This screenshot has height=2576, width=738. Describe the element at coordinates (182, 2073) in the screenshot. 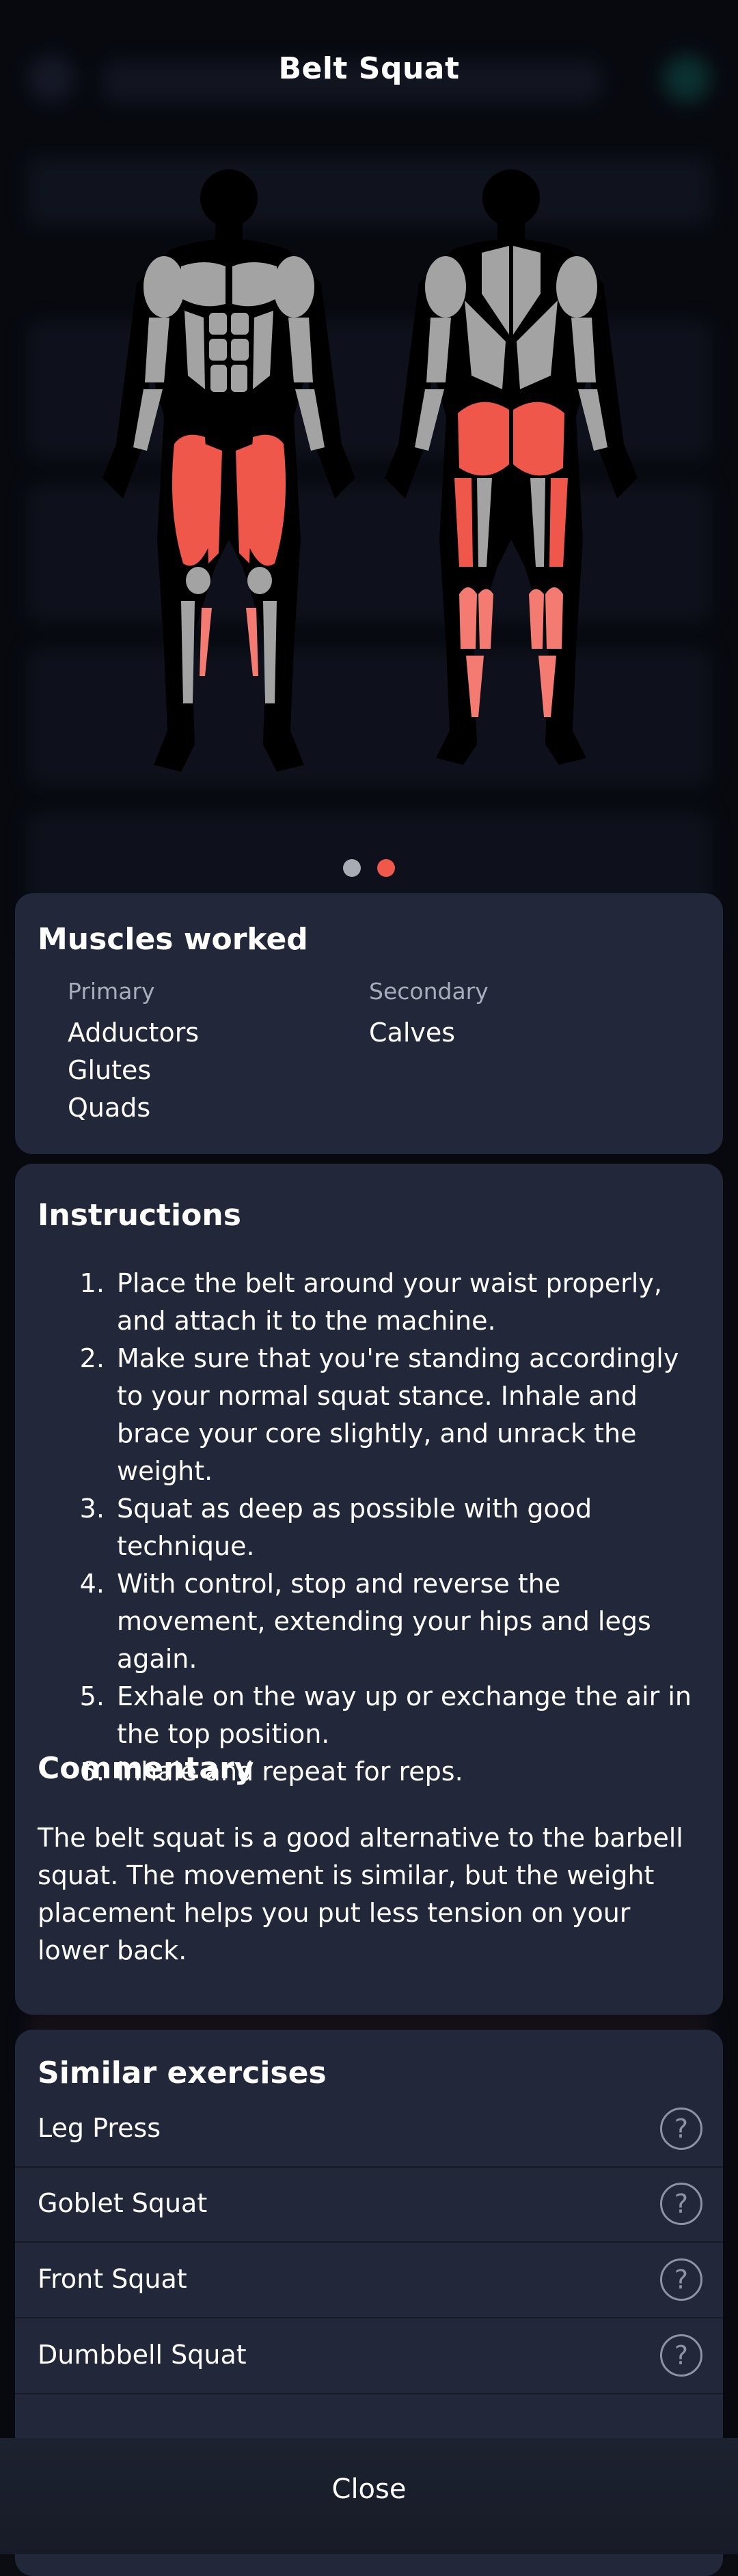

I see `similar-heading: Similar exercises` at that location.